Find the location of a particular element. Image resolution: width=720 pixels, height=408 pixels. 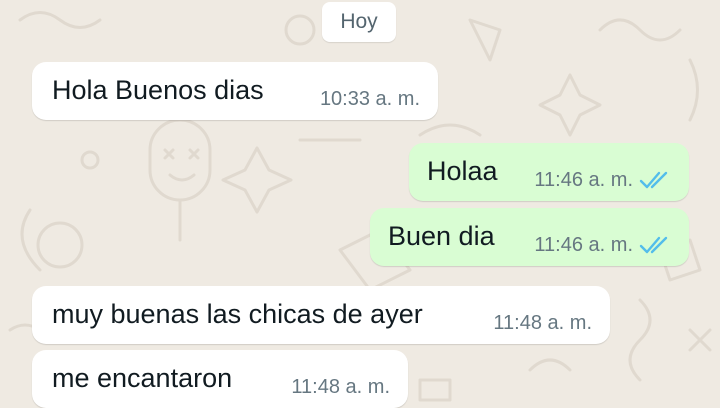

message-bubble-outgoing: Holaa 11:46 a. m. is located at coordinates (549, 172).